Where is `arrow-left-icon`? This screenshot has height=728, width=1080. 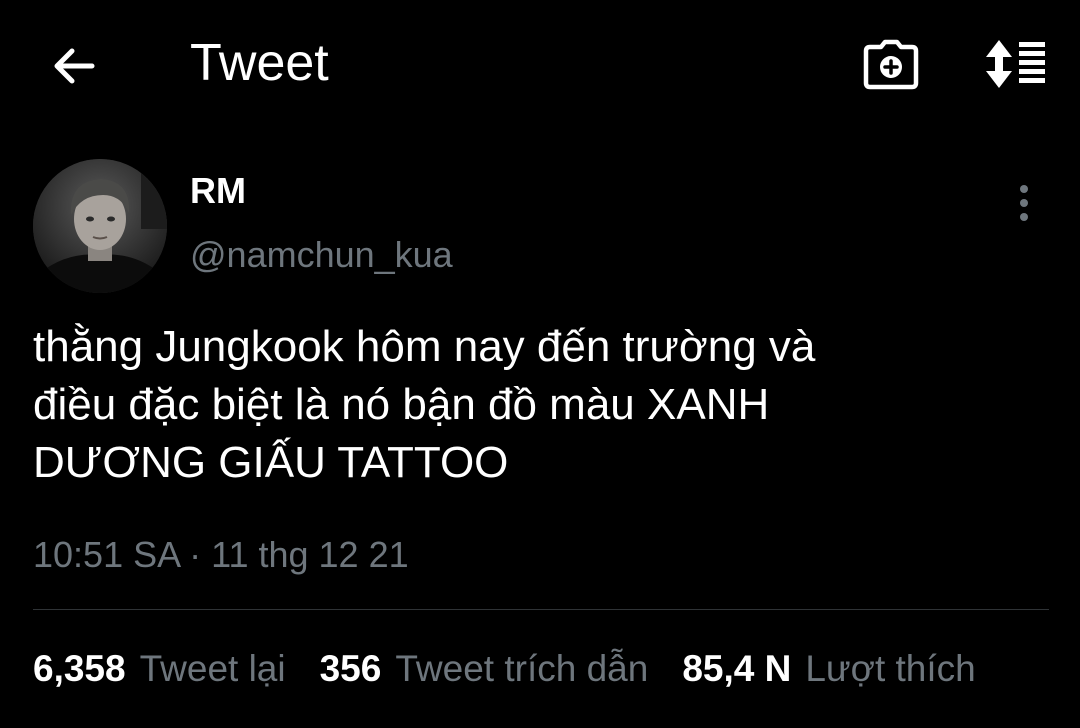
arrow-left-icon is located at coordinates (74, 66).